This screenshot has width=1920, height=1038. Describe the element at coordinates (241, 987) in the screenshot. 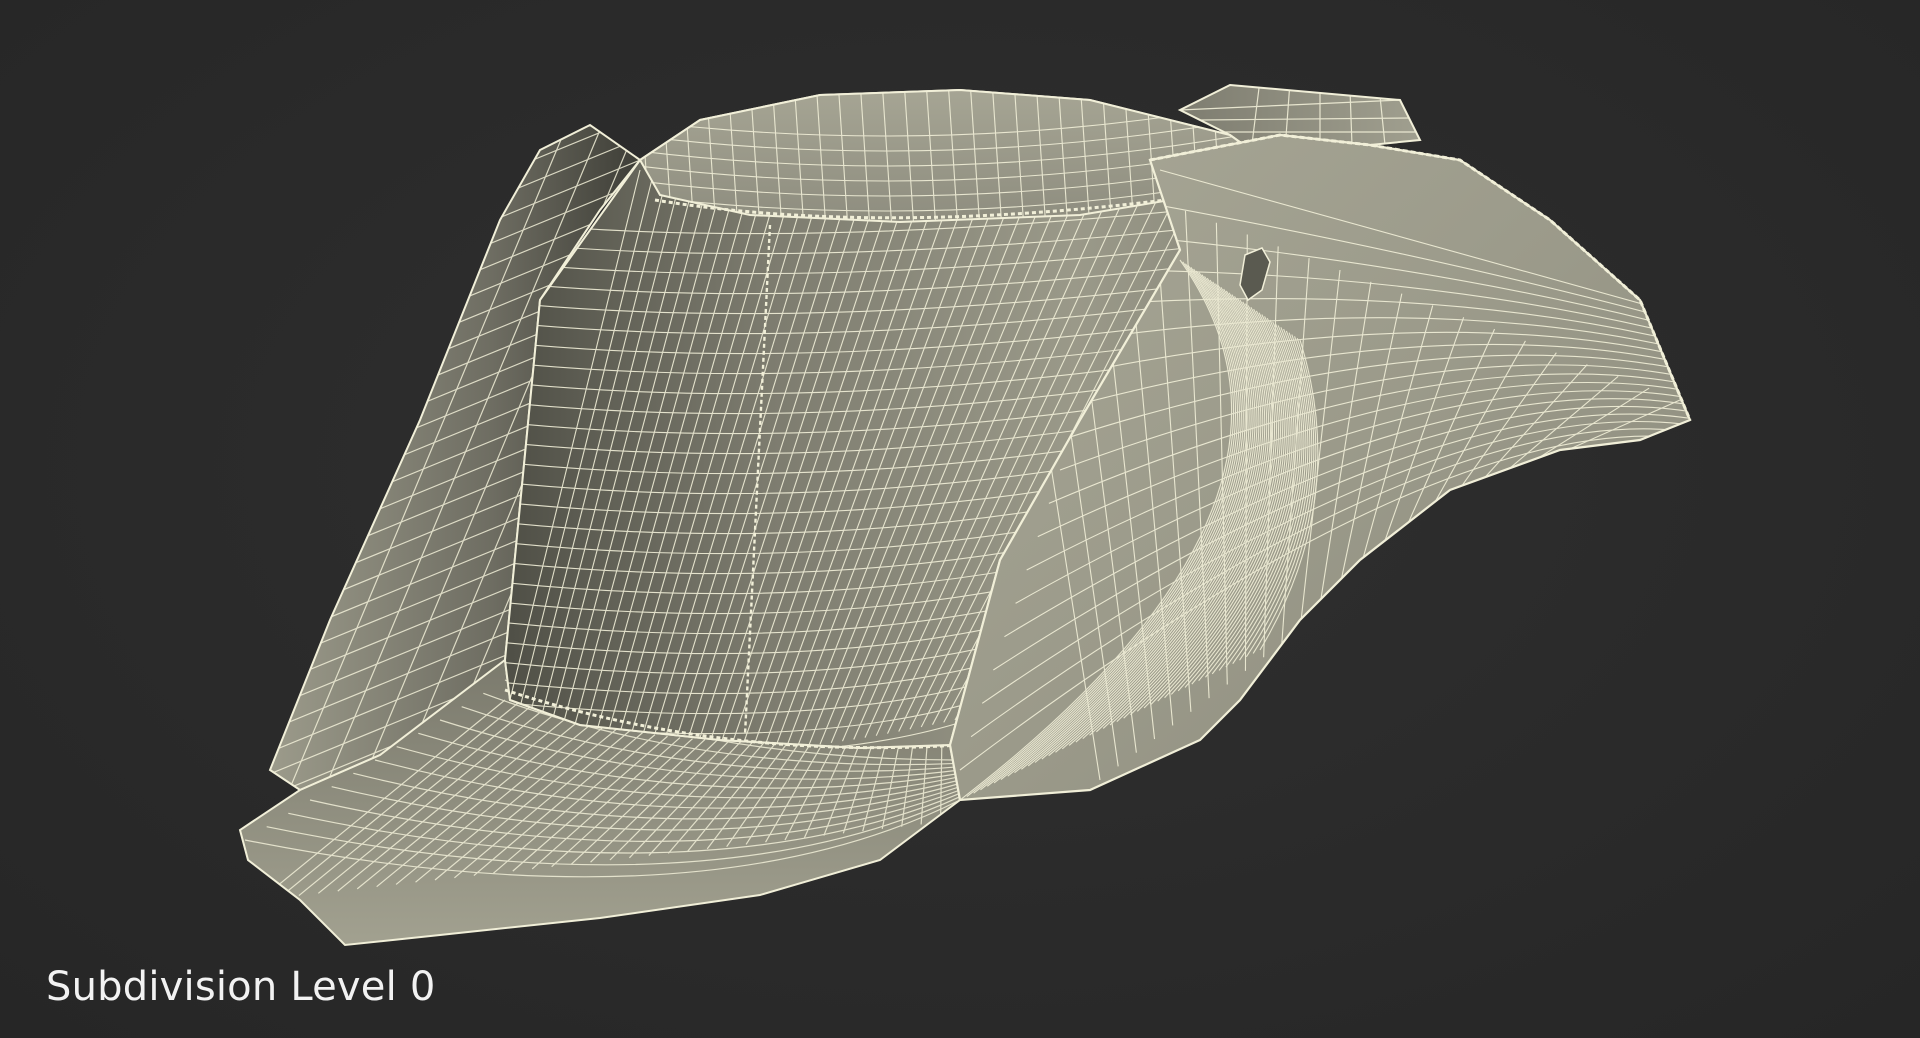

I see `subdivision-caption: Subdivision Level 0` at that location.